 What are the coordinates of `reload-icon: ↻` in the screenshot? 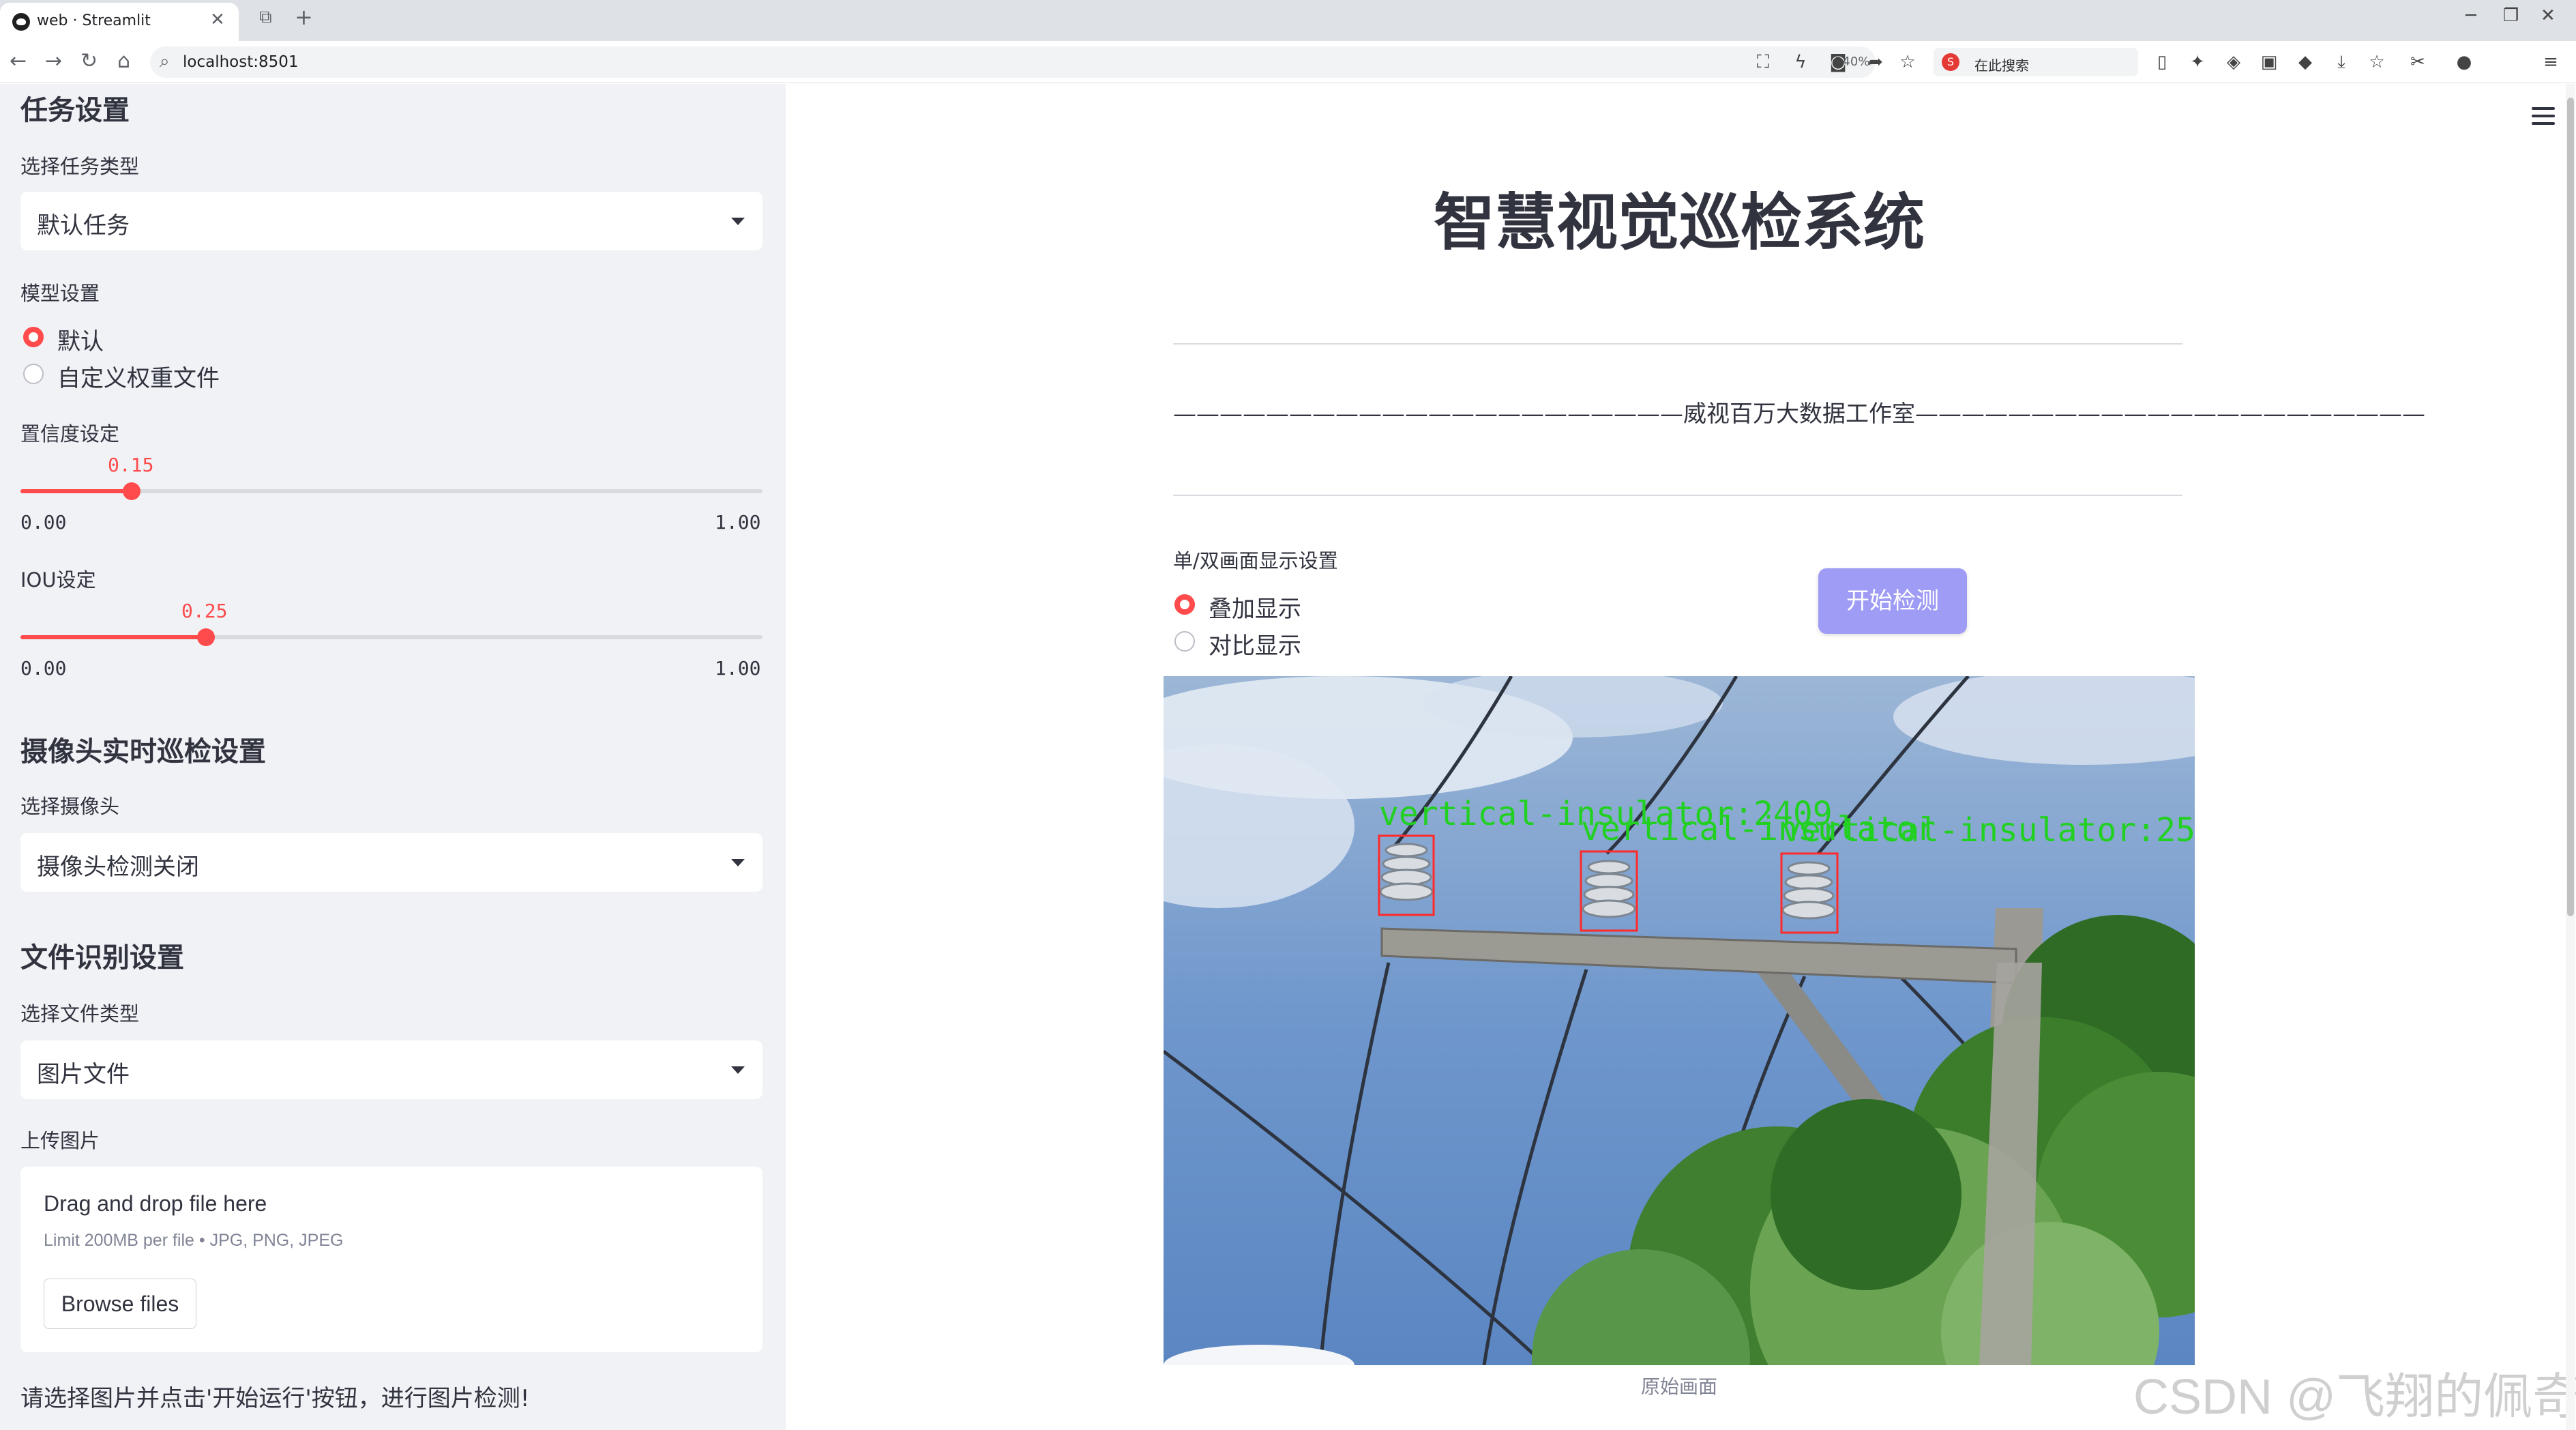 It's located at (89, 61).